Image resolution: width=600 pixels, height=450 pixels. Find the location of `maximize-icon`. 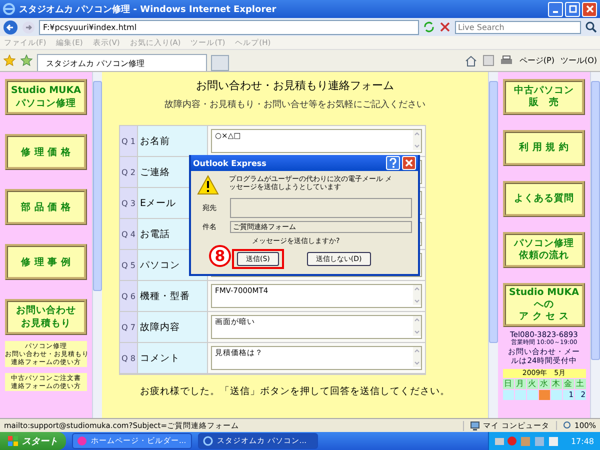

maximize-icon is located at coordinates (572, 9).